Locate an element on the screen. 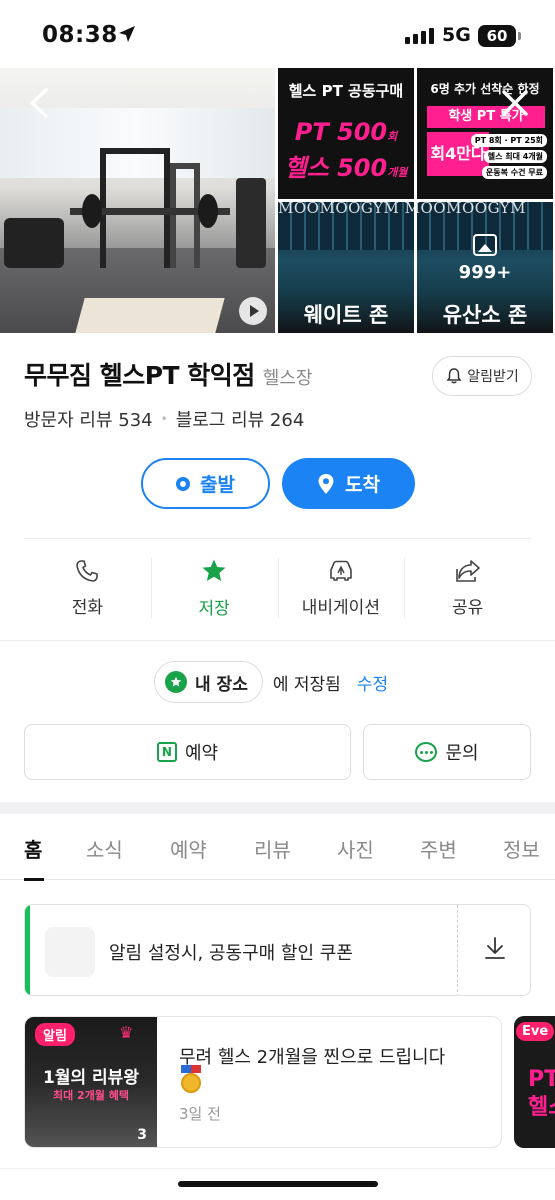 Image resolution: width=555 pixels, height=1200 pixels. navigation-button: 내비게이션 is located at coordinates (341, 588).